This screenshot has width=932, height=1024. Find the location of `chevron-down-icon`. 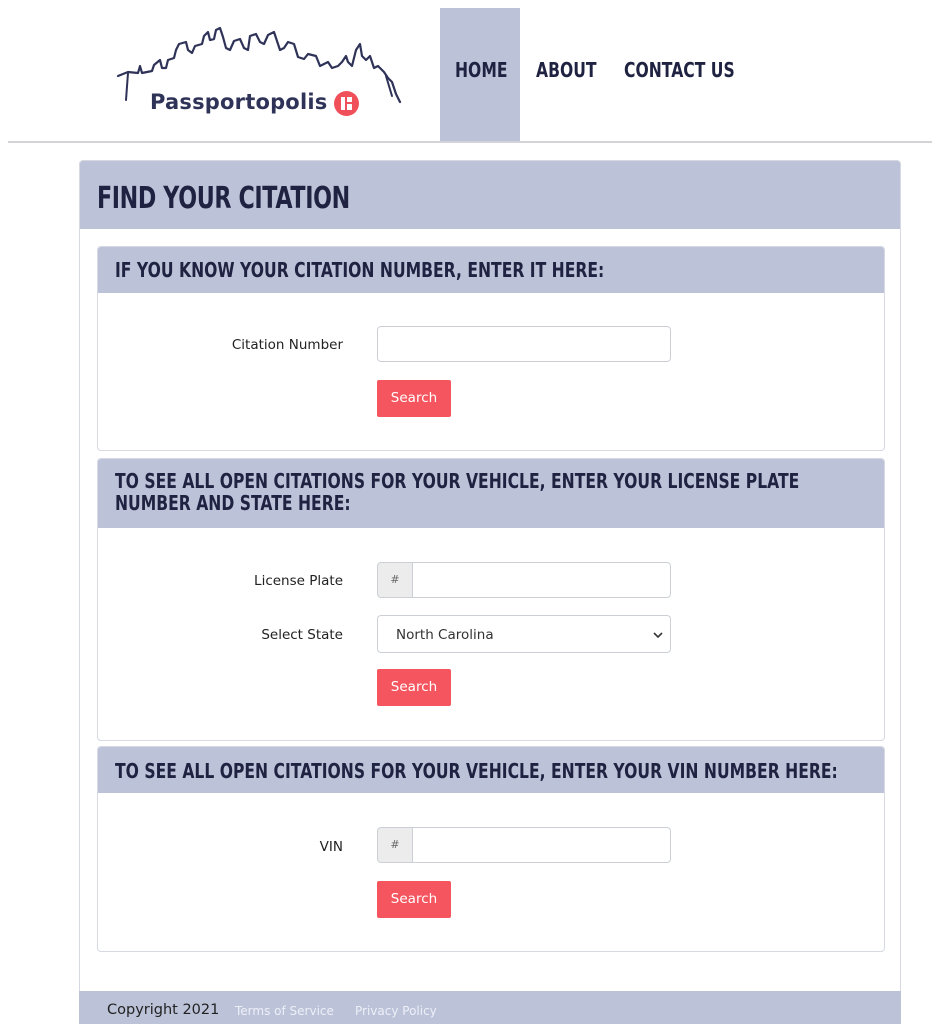

chevron-down-icon is located at coordinates (658, 637).